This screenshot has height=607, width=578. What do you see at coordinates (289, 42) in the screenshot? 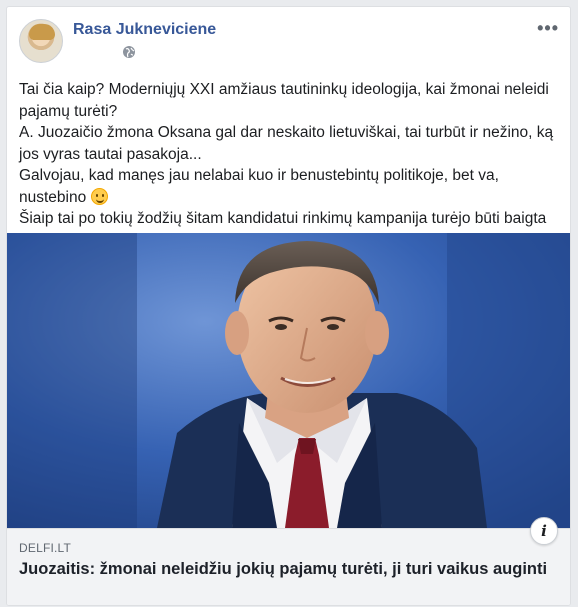
I see `post-header: Rasa Jukneviciene •••` at bounding box center [289, 42].